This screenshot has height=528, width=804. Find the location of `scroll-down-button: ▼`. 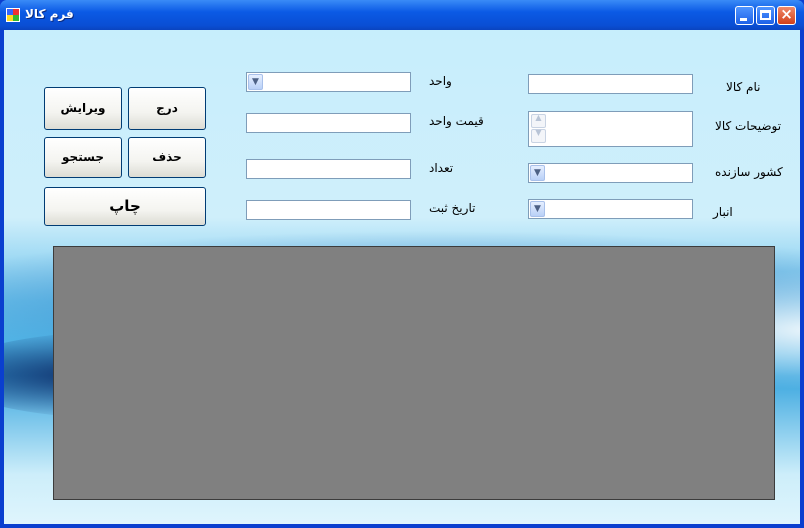

scroll-down-button: ▼ is located at coordinates (538, 135).